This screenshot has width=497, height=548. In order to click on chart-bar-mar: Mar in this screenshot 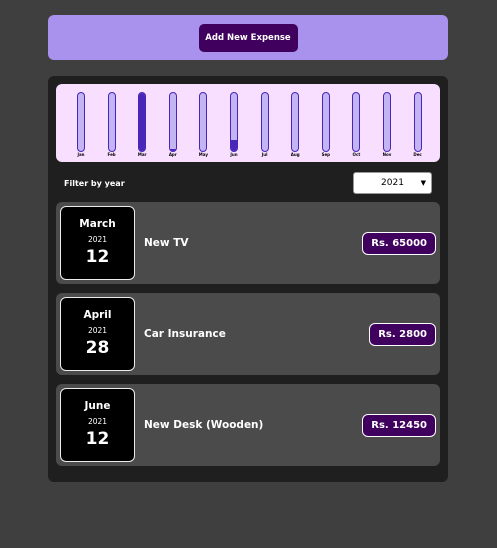, I will do `click(142, 123)`.